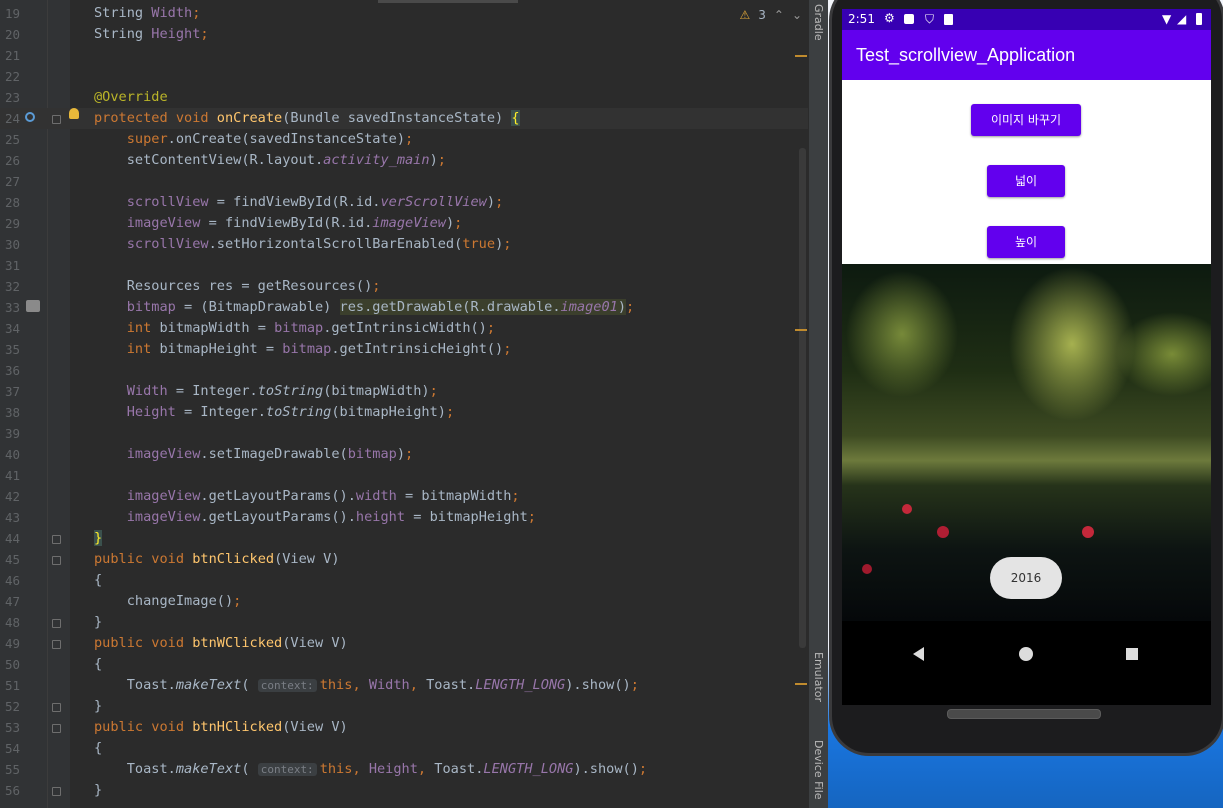  Describe the element at coordinates (1026, 120) in the screenshot. I see `change-image-button: 이미지 바꾸기` at that location.